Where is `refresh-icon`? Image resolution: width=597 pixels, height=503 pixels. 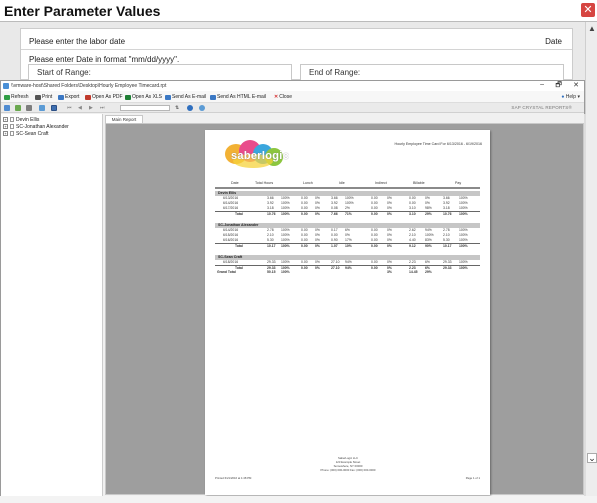
refresh-icon is located at coordinates (7, 97).